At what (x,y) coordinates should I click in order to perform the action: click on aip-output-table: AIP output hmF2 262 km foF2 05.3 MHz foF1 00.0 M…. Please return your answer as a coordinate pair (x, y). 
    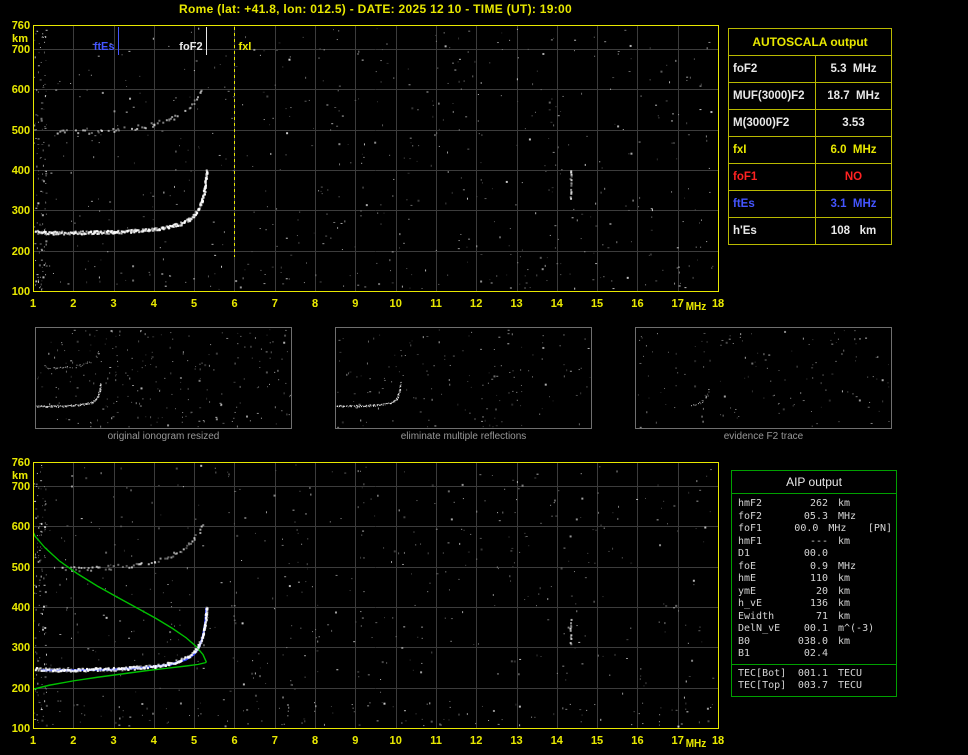
    Looking at the image, I should click on (814, 583).